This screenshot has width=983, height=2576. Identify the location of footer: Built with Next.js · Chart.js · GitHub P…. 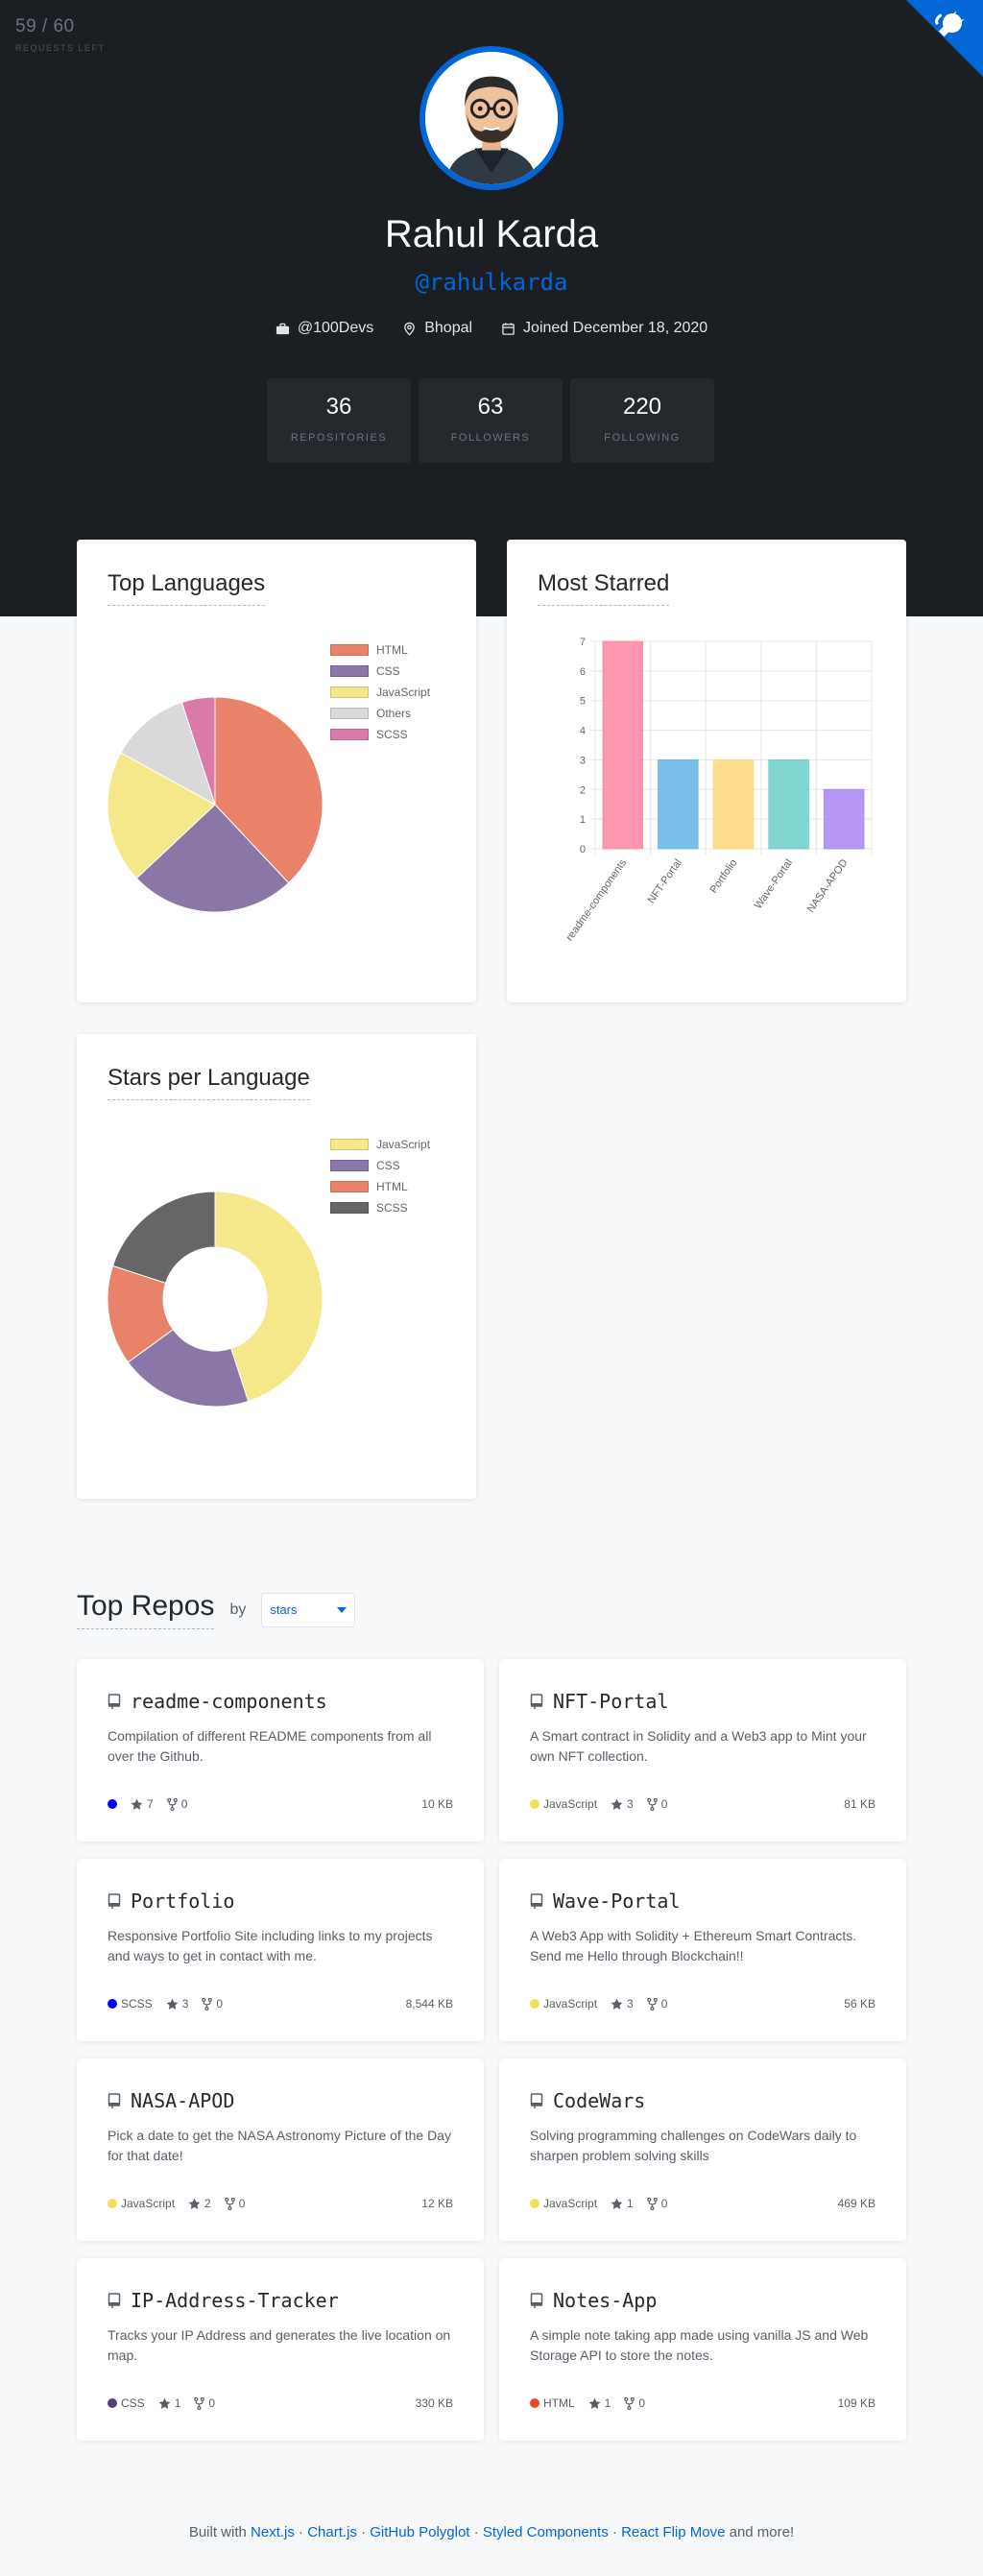
(491, 2532).